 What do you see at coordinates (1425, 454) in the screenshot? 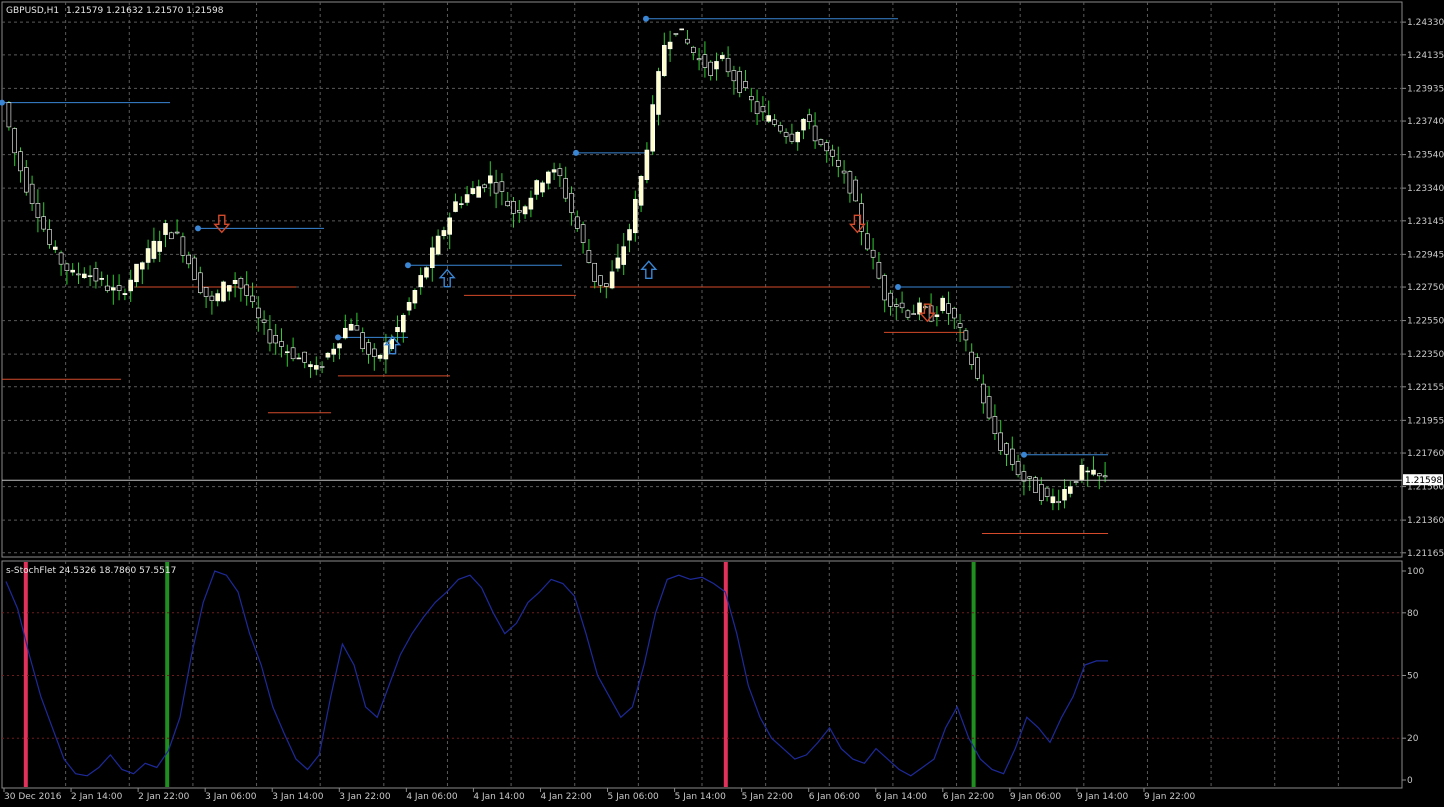
I see `price-tick-label: 1.21760` at bounding box center [1425, 454].